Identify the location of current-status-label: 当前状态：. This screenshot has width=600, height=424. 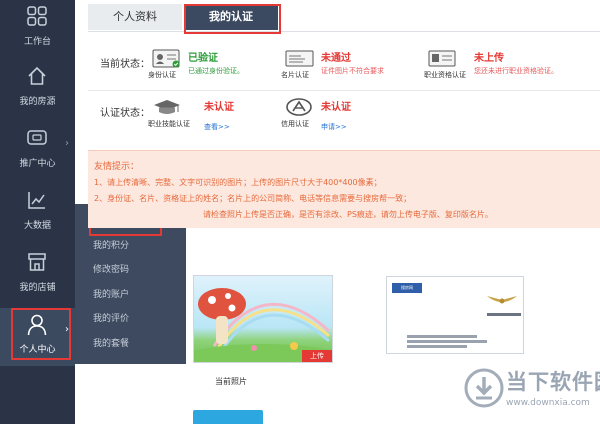
(125, 64).